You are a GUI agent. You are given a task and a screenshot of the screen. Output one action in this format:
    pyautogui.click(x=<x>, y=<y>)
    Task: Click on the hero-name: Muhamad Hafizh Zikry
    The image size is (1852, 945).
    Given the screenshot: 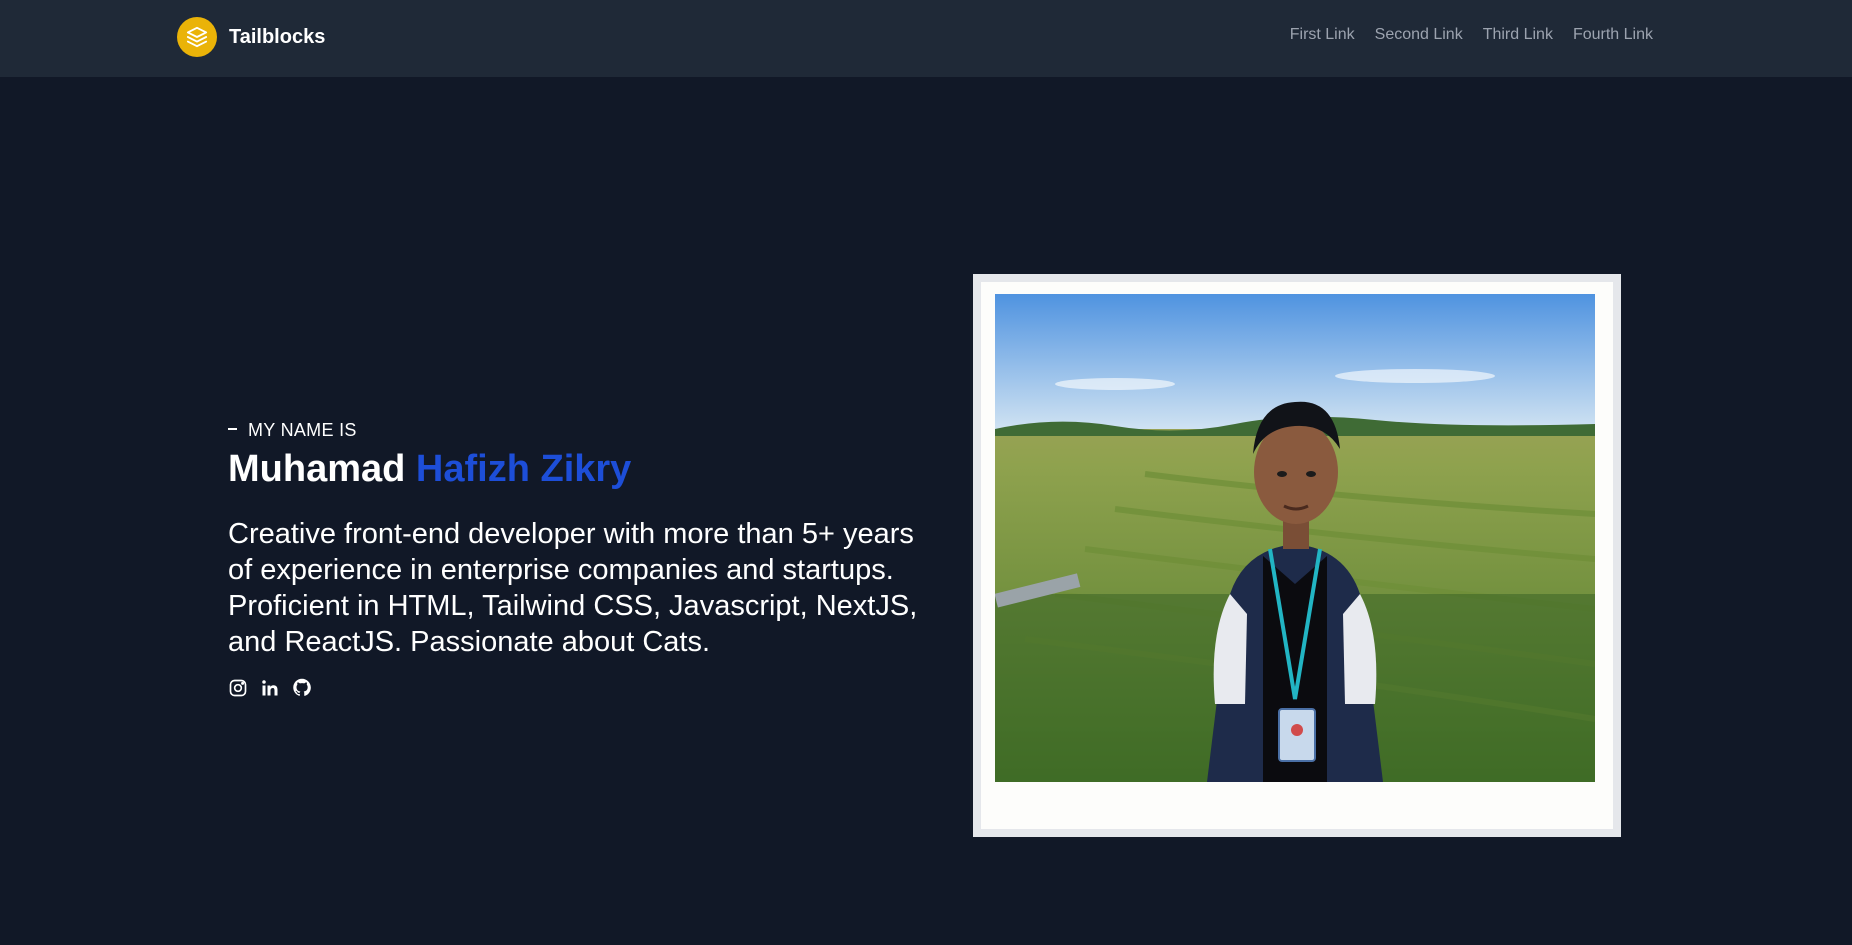 What is the action you would take?
    pyautogui.click(x=583, y=470)
    